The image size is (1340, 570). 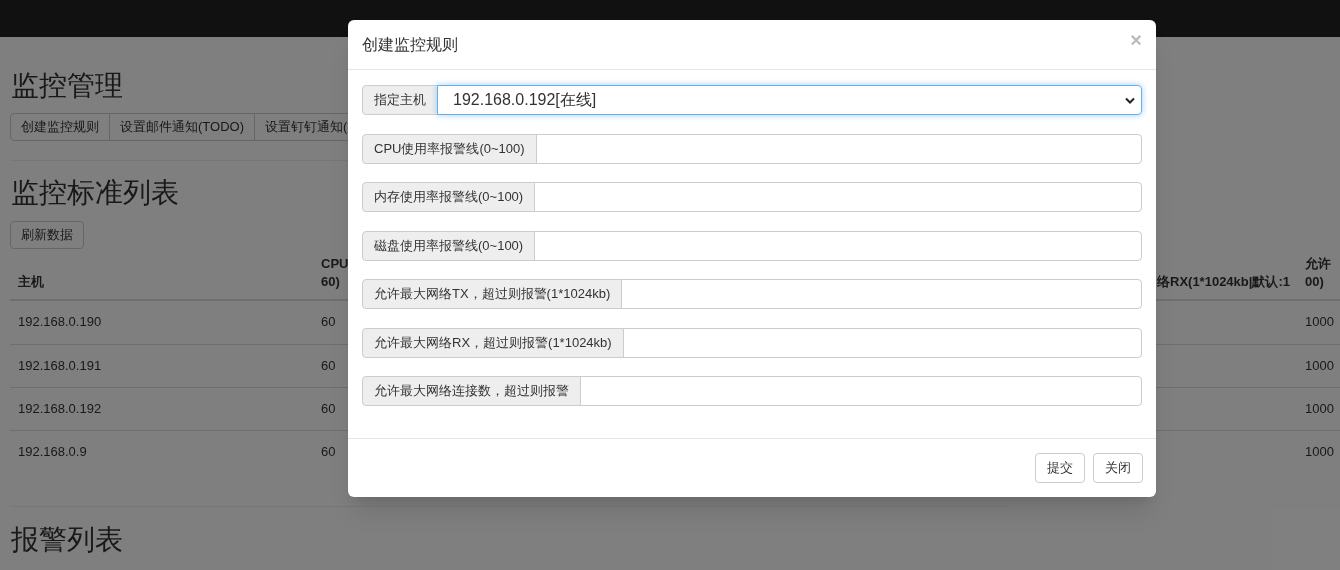 I want to click on select-value: 192.168.0.192[在线], so click(x=525, y=100).